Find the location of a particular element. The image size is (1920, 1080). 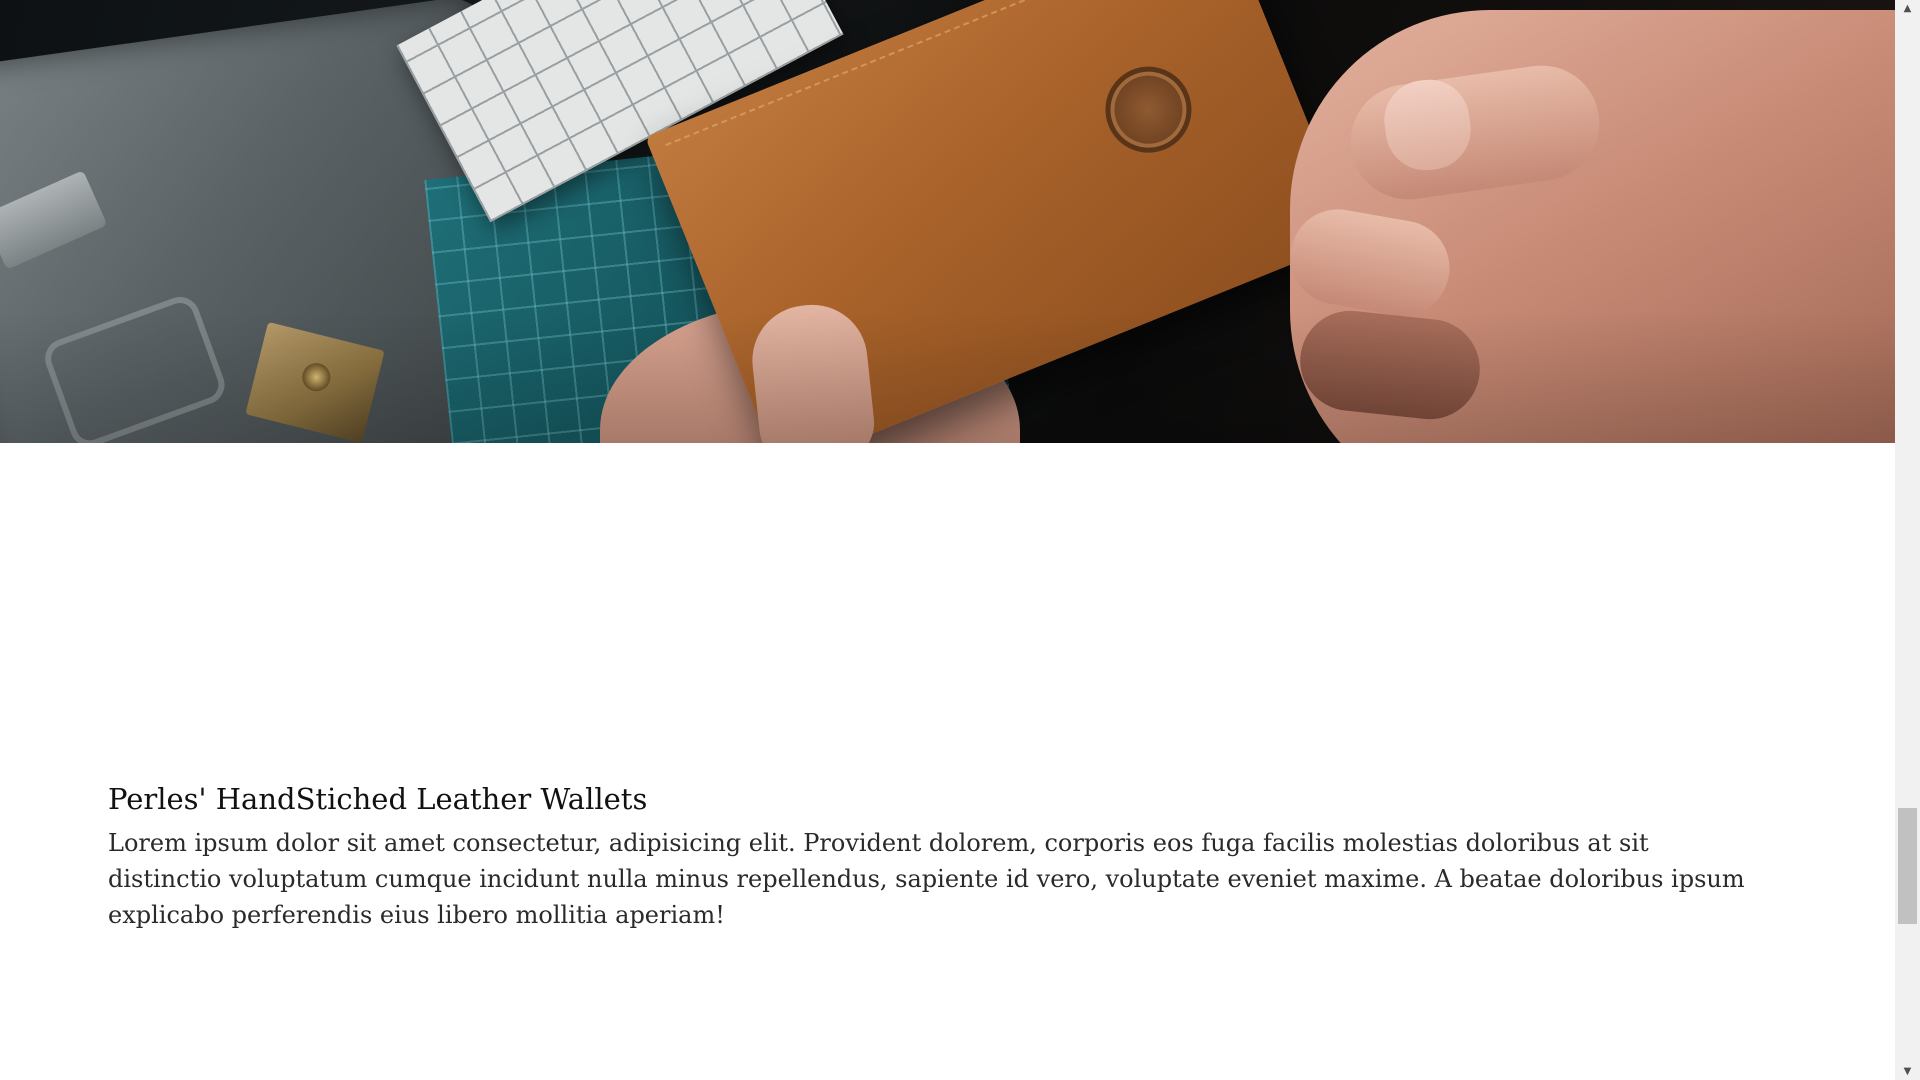

scroll-down-icon: ▼ is located at coordinates (1907, 1071).